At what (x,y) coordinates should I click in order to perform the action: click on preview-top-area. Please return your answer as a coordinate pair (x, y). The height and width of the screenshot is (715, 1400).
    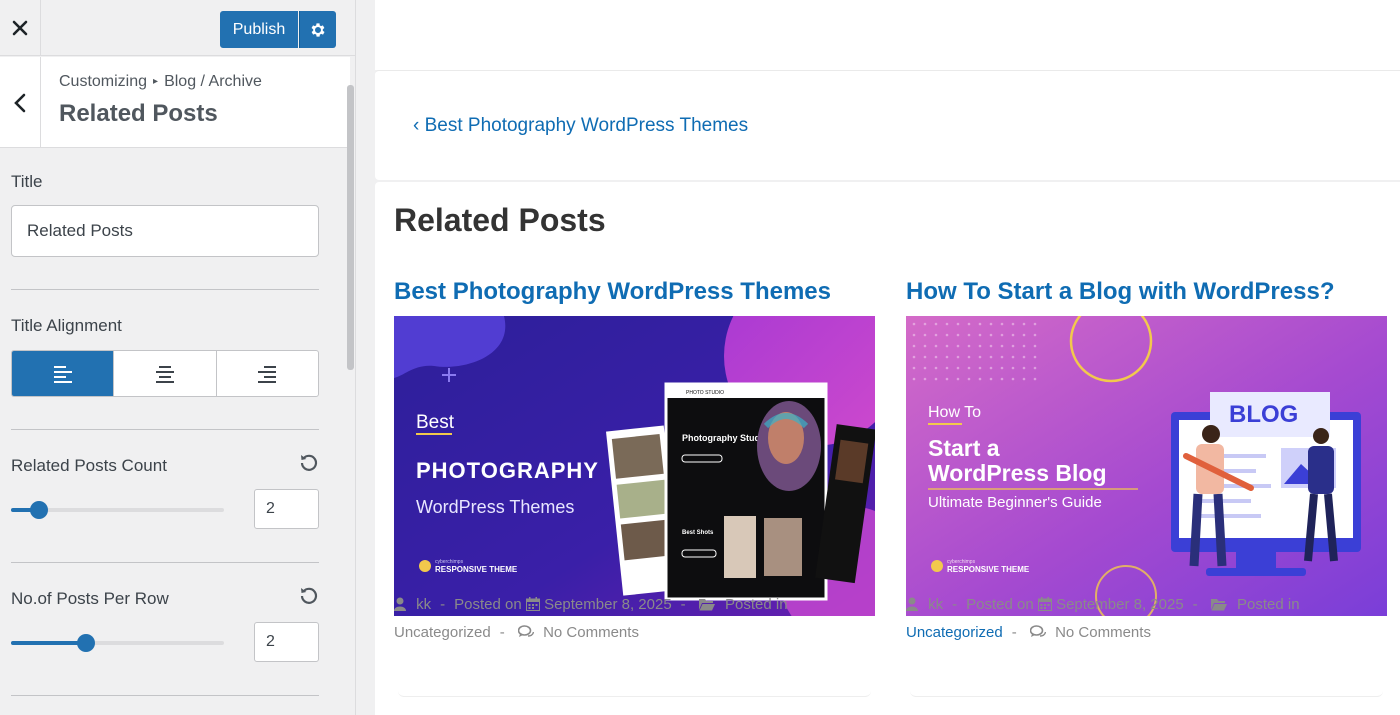
    Looking at the image, I should click on (887, 35).